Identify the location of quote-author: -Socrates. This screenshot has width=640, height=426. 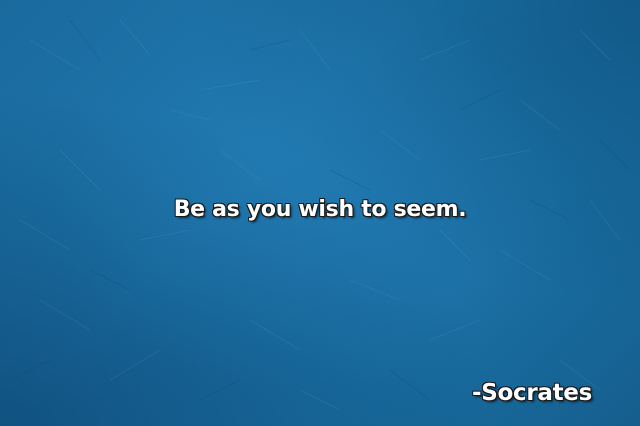
(532, 393).